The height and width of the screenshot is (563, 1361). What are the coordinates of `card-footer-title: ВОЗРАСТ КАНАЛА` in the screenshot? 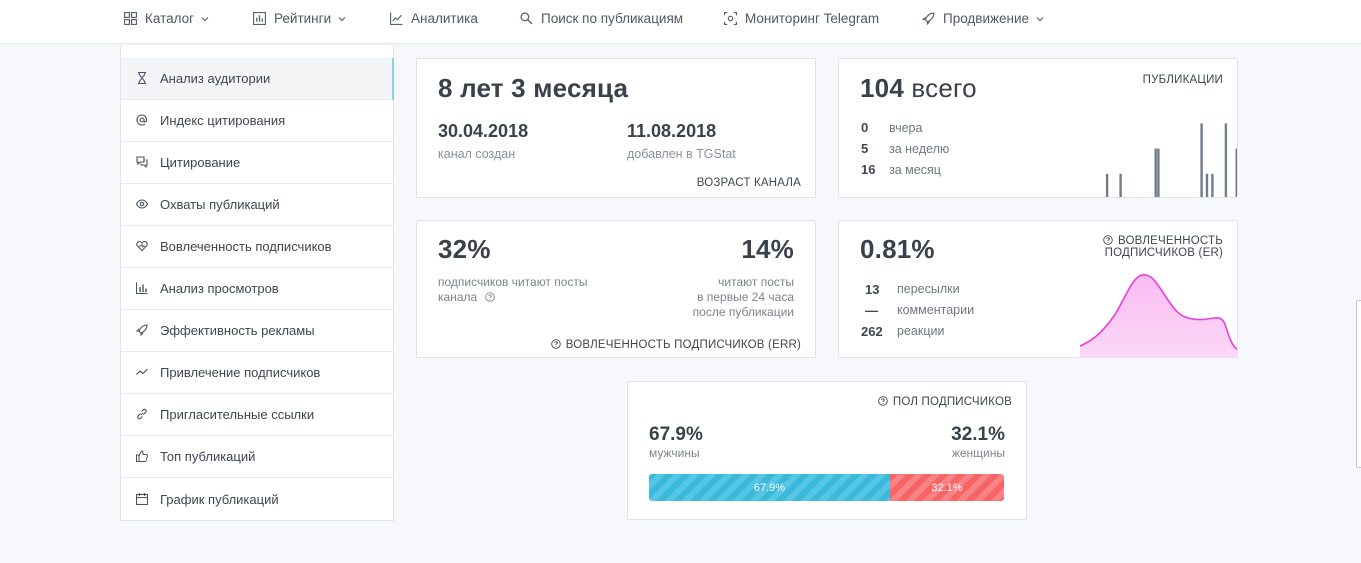 It's located at (748, 183).